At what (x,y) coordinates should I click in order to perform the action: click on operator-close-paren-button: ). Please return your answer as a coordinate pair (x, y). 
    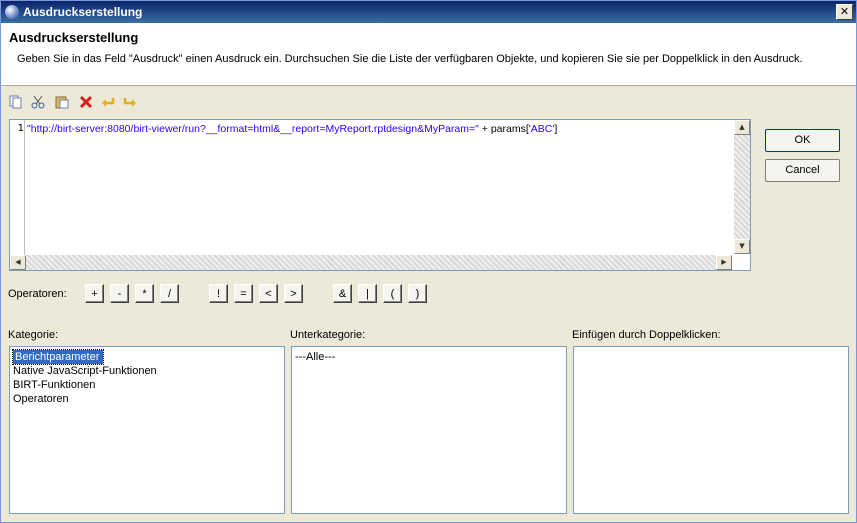
    Looking at the image, I should click on (417, 293).